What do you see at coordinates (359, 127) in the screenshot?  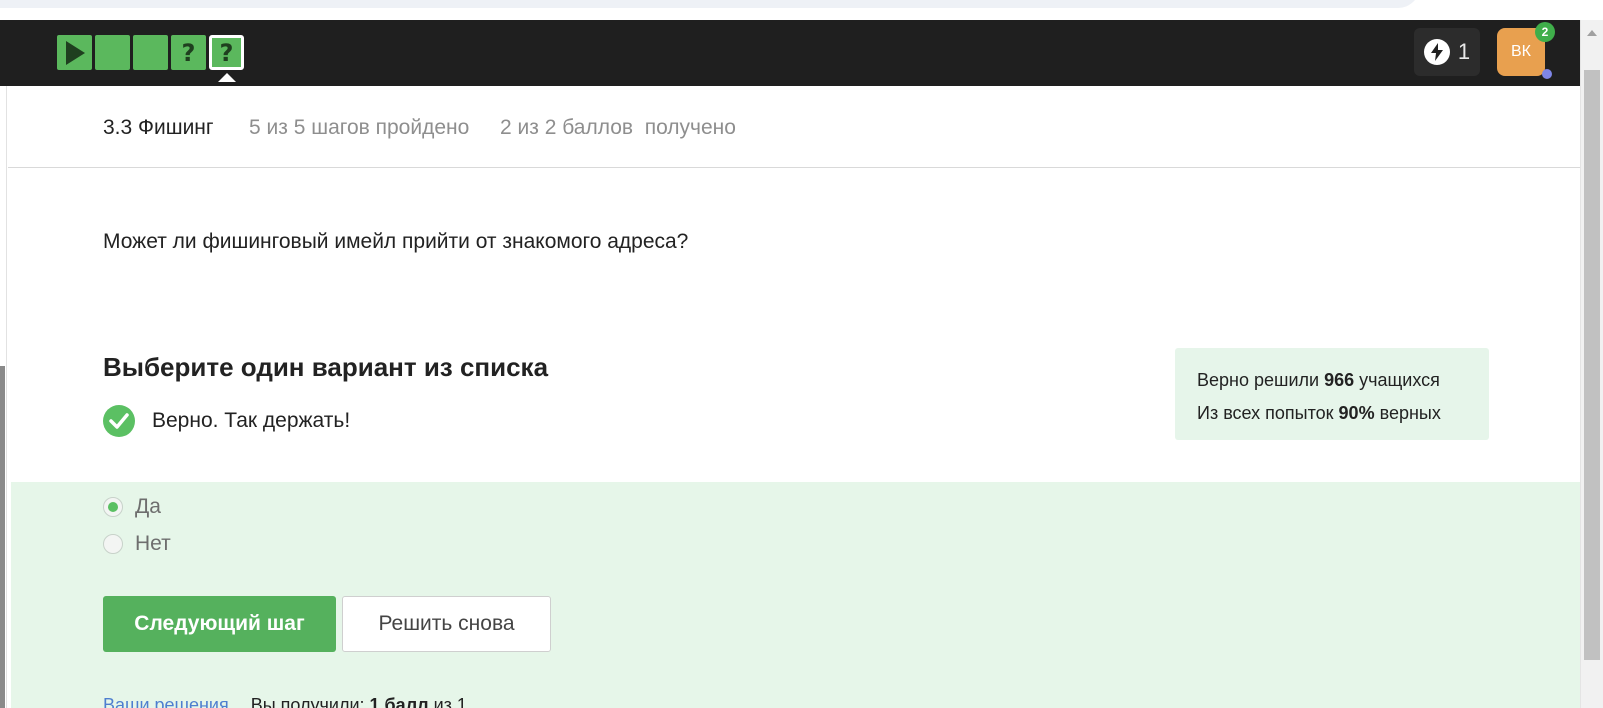 I see `lesson-progress: 5 из 5 шагов пройдено` at bounding box center [359, 127].